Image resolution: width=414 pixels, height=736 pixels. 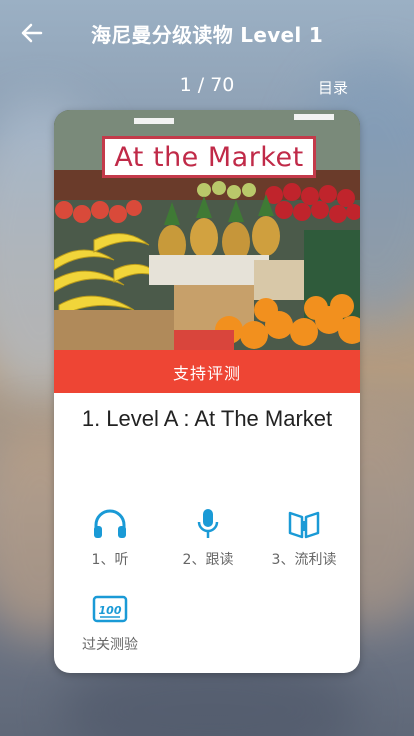 I want to click on score-100-icon: 100, so click(x=110, y=609).